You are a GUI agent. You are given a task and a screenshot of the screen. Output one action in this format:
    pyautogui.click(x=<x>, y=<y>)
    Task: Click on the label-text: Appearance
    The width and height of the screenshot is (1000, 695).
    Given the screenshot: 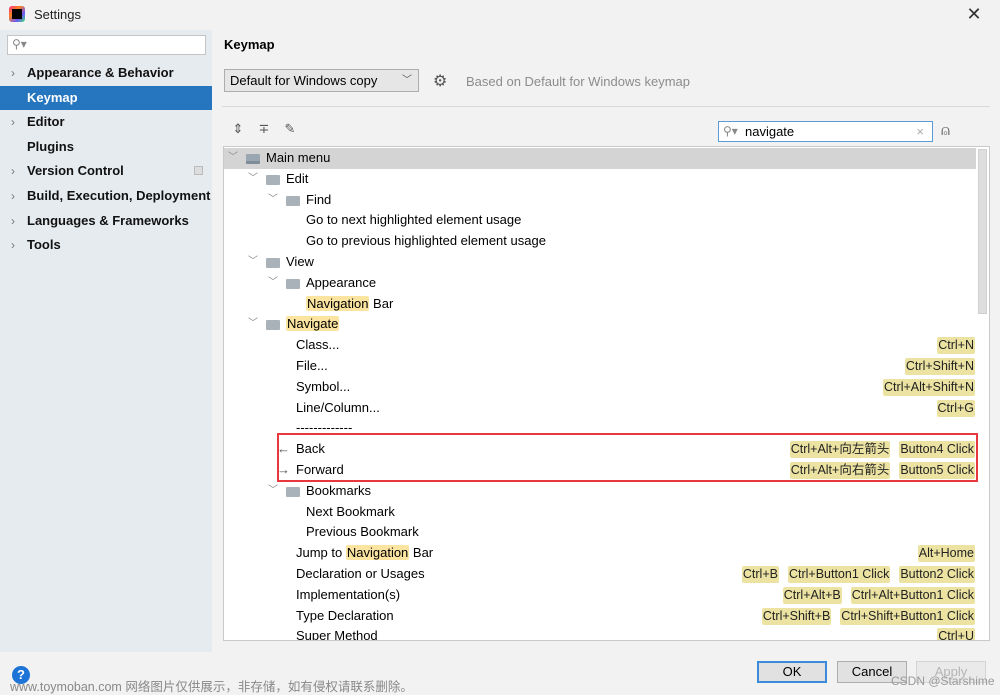 What is the action you would take?
    pyautogui.click(x=341, y=282)
    